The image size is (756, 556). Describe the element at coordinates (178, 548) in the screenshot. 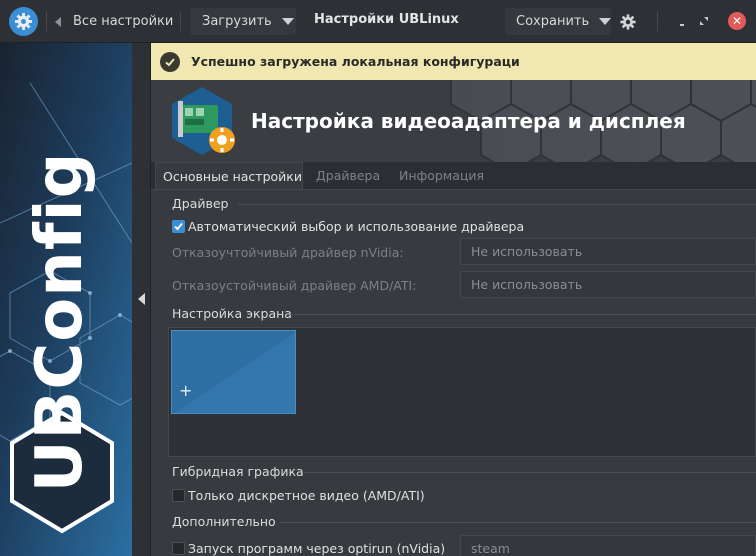

I see `optirun-checkbox` at that location.